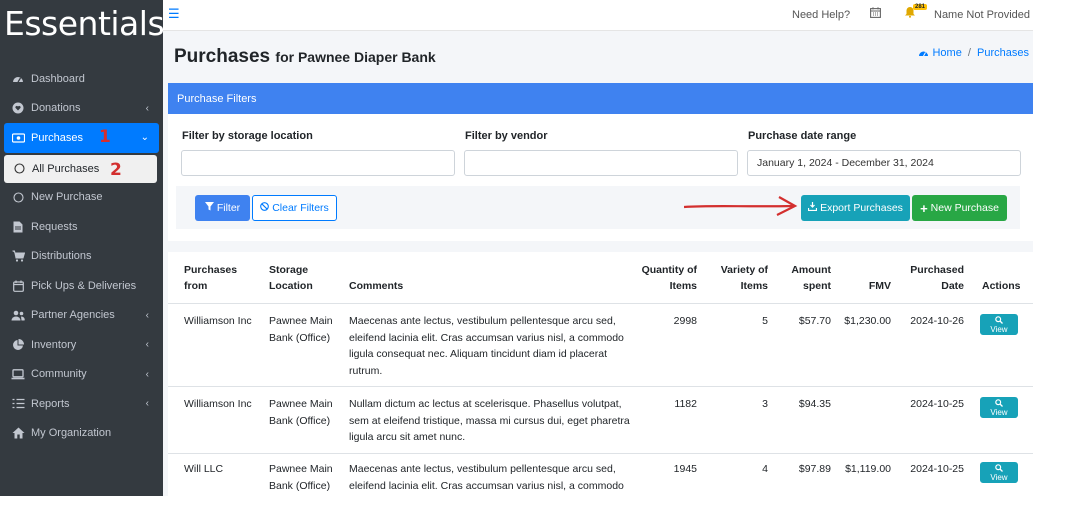  I want to click on breadcrumb-current: Purchases, so click(1003, 53).